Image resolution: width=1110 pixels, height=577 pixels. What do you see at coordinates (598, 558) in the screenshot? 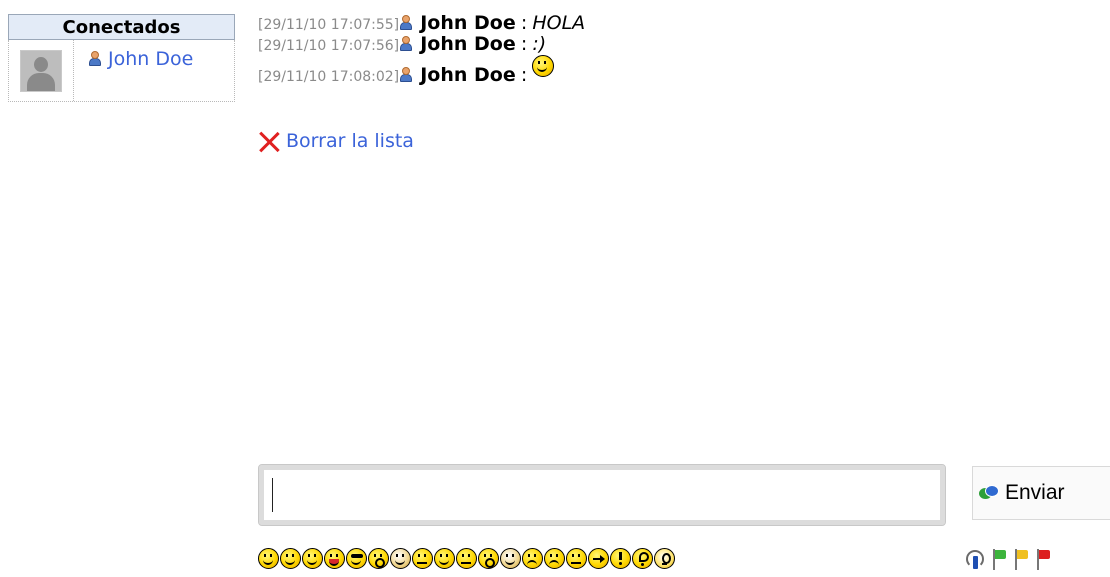
I see `arrow-icon` at bounding box center [598, 558].